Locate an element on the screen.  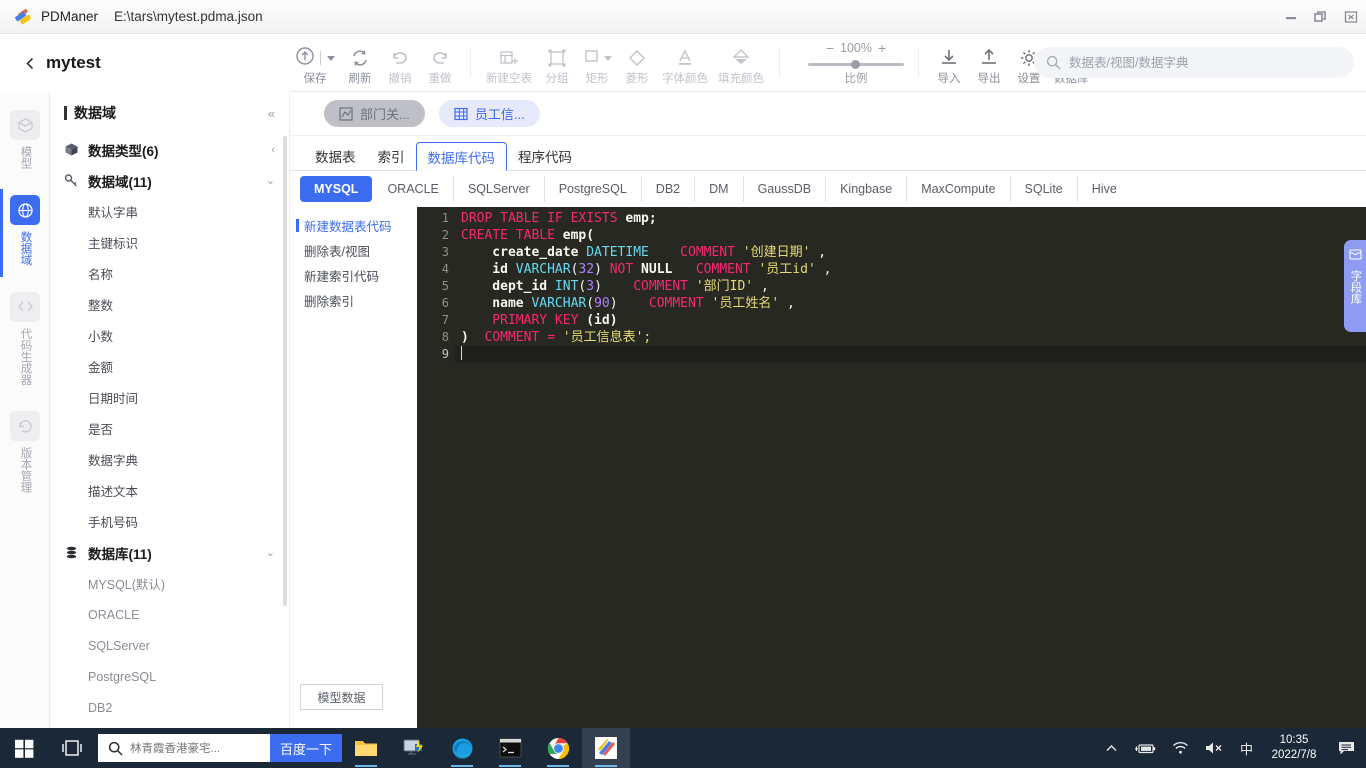
zoom-slider-handle is located at coordinates (855, 64).